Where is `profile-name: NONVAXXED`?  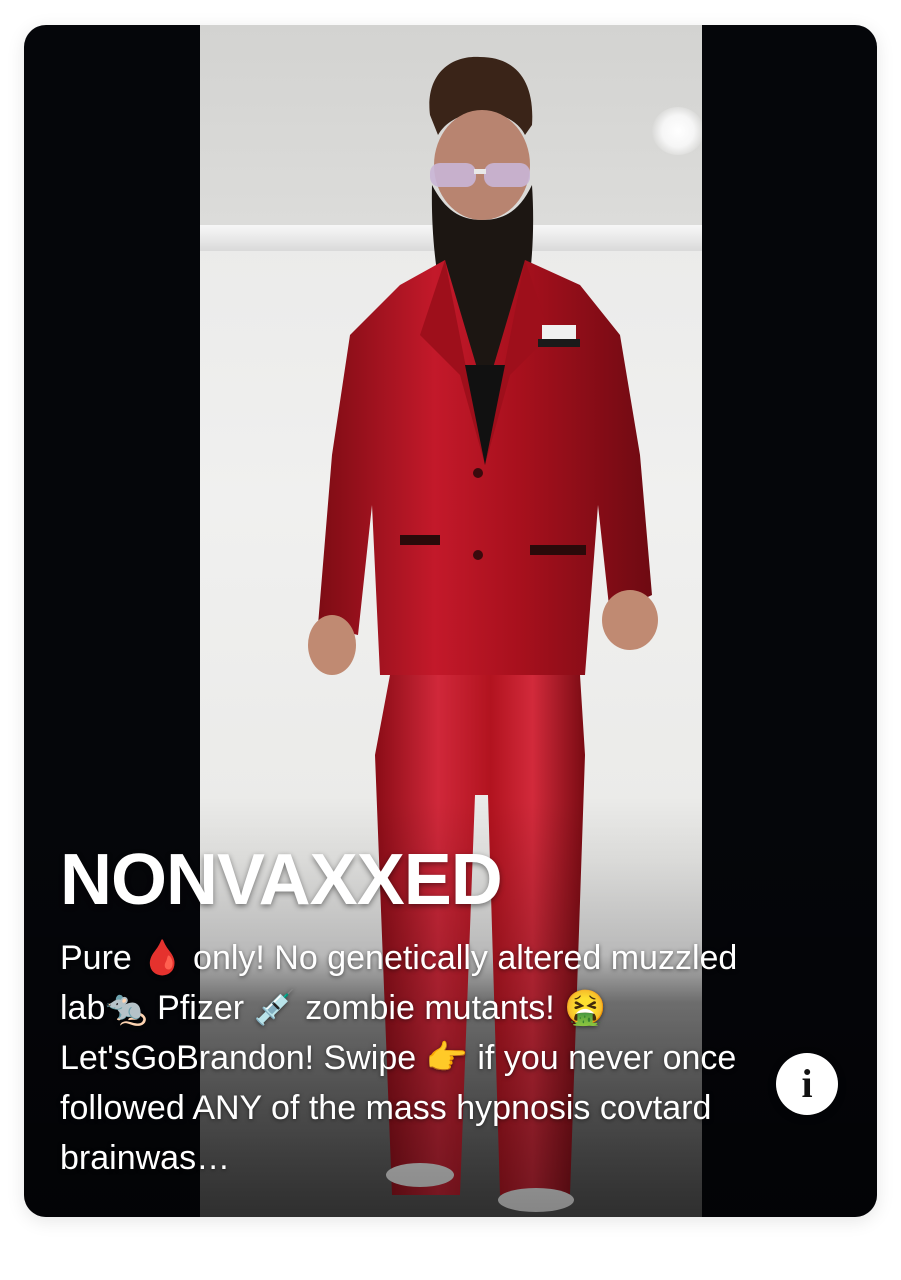 profile-name: NONVAXXED is located at coordinates (281, 880).